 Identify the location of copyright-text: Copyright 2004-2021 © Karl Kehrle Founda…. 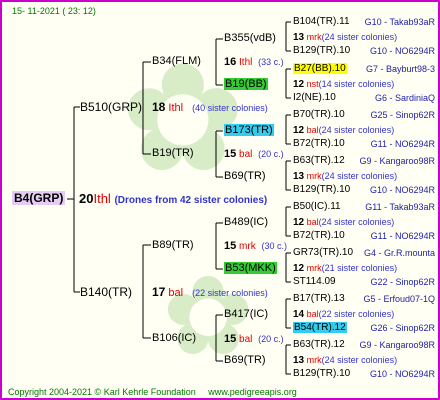
(102, 392).